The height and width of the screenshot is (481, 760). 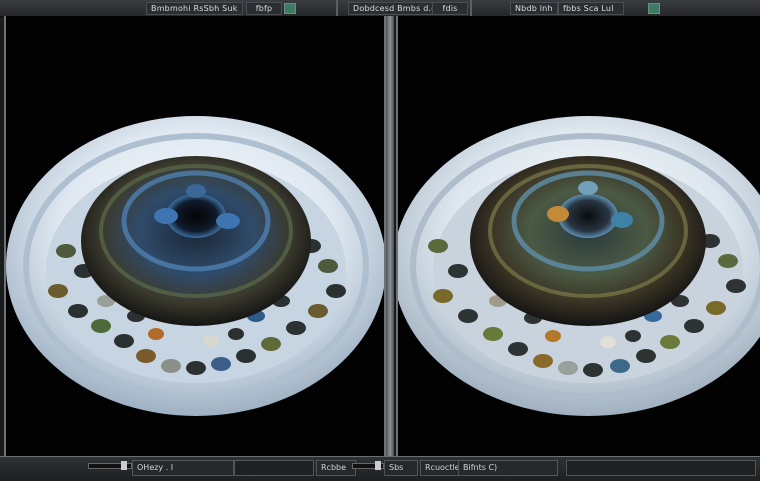 What do you see at coordinates (508, 468) in the screenshot?
I see `right-status-value: Bifnts C)` at bounding box center [508, 468].